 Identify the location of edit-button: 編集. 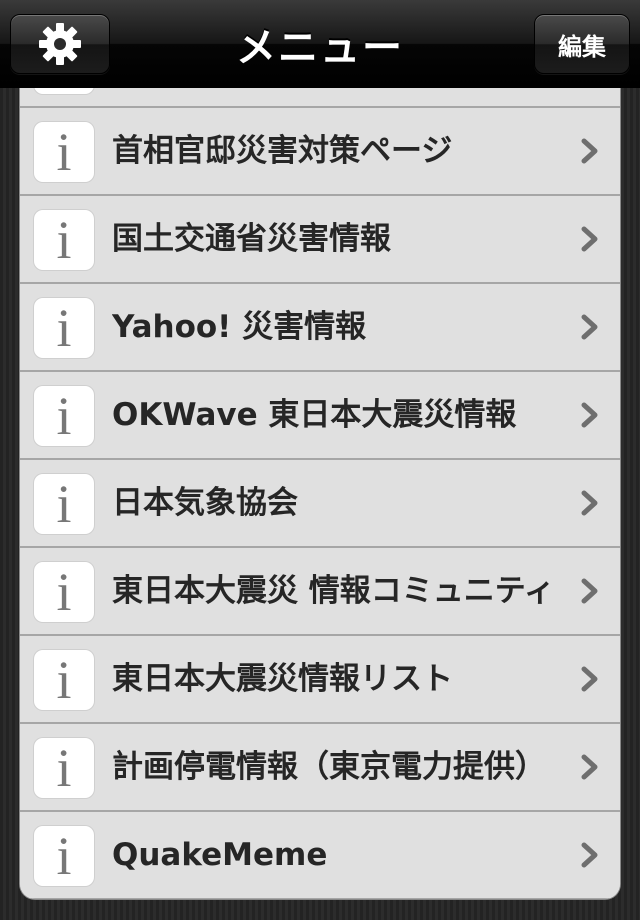
(582, 44).